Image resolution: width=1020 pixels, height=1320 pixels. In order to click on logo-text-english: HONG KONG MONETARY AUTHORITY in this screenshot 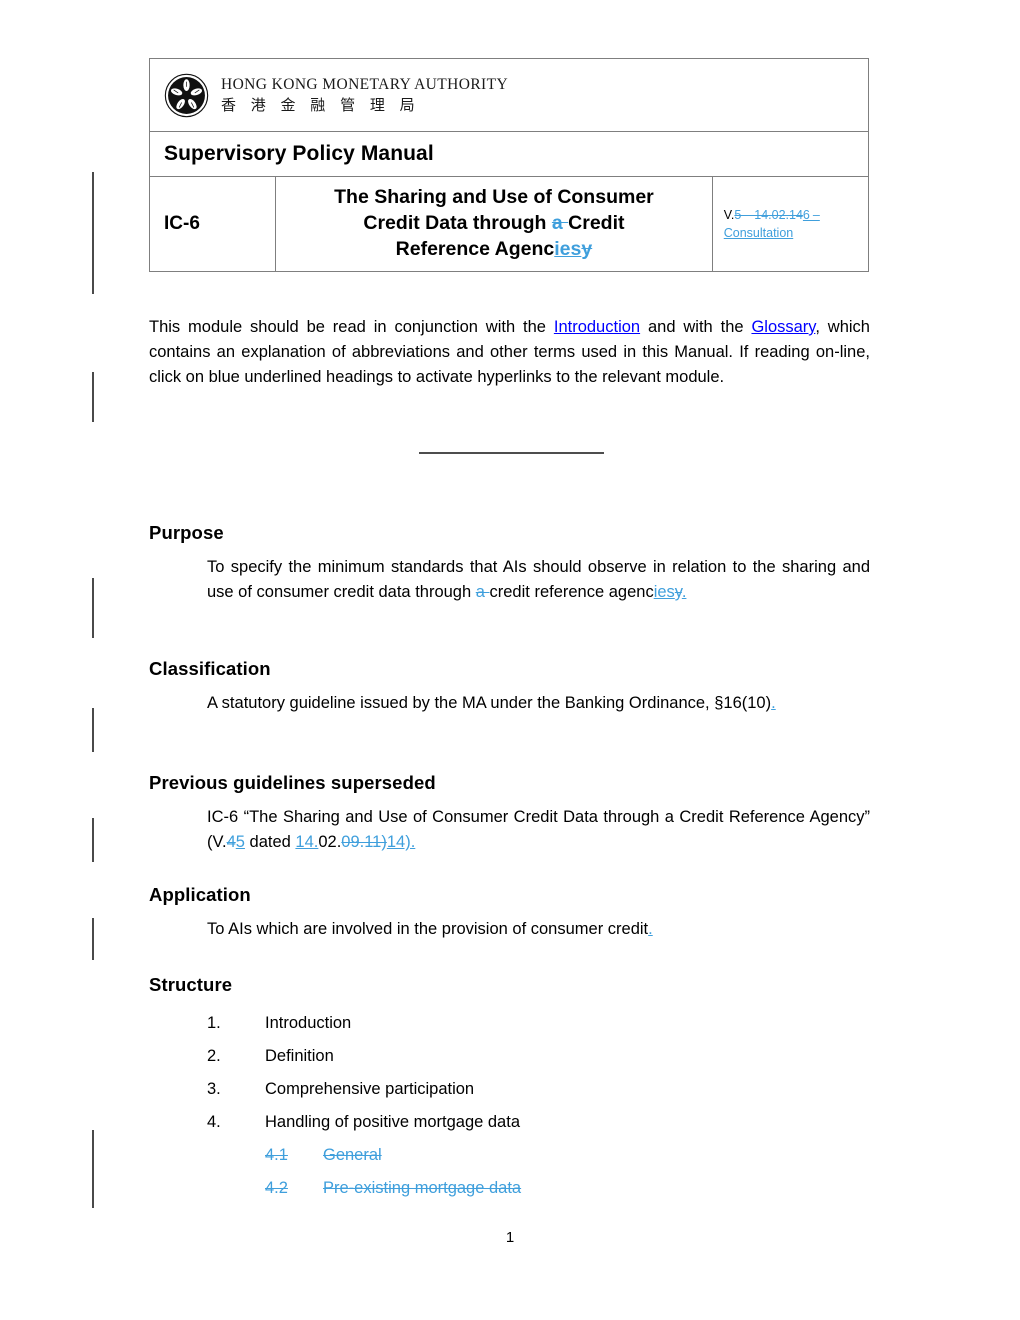, I will do `click(365, 84)`.